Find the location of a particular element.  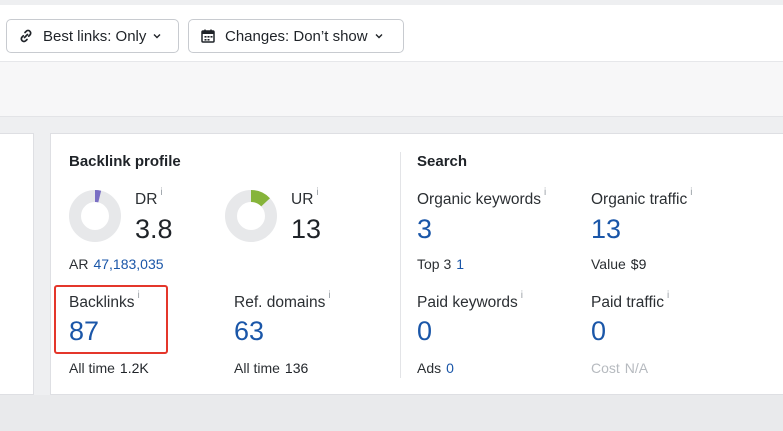

backlink-profile-title: Backlink profile is located at coordinates (125, 161).